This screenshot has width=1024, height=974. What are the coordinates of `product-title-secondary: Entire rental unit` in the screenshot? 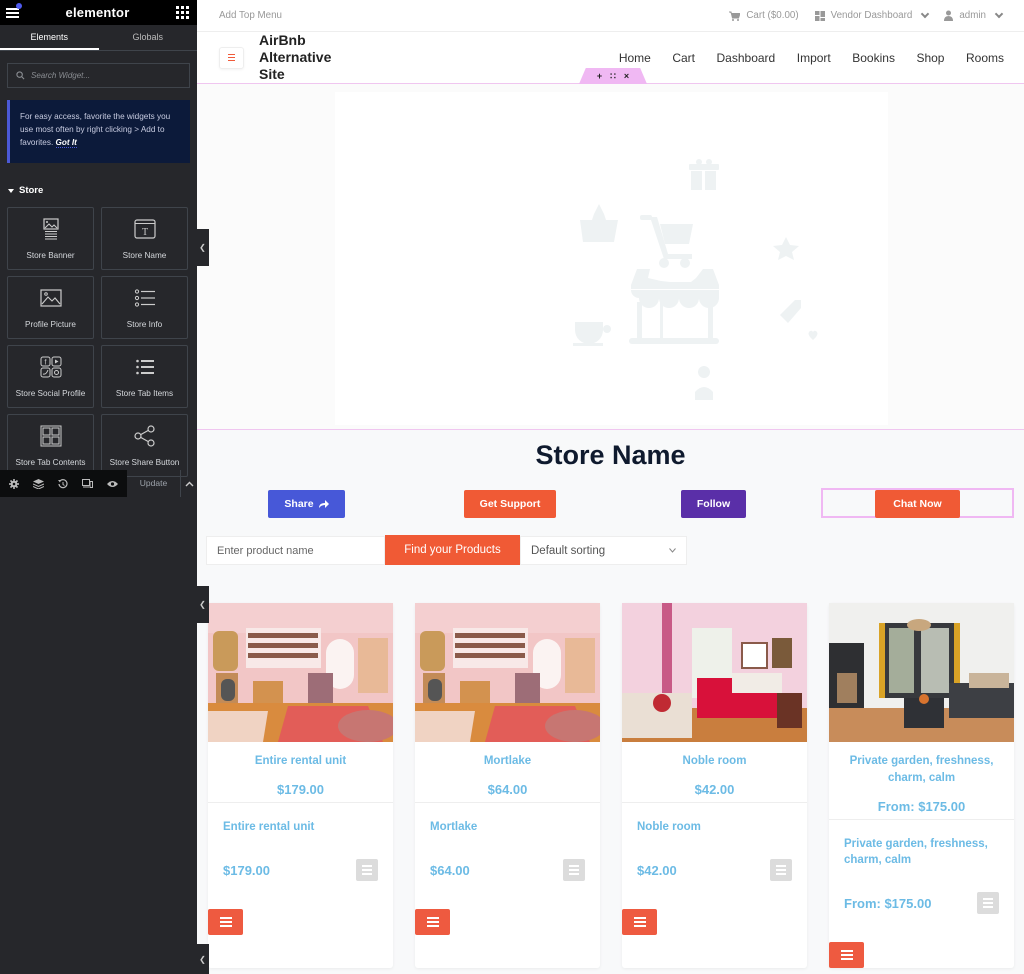 It's located at (300, 819).